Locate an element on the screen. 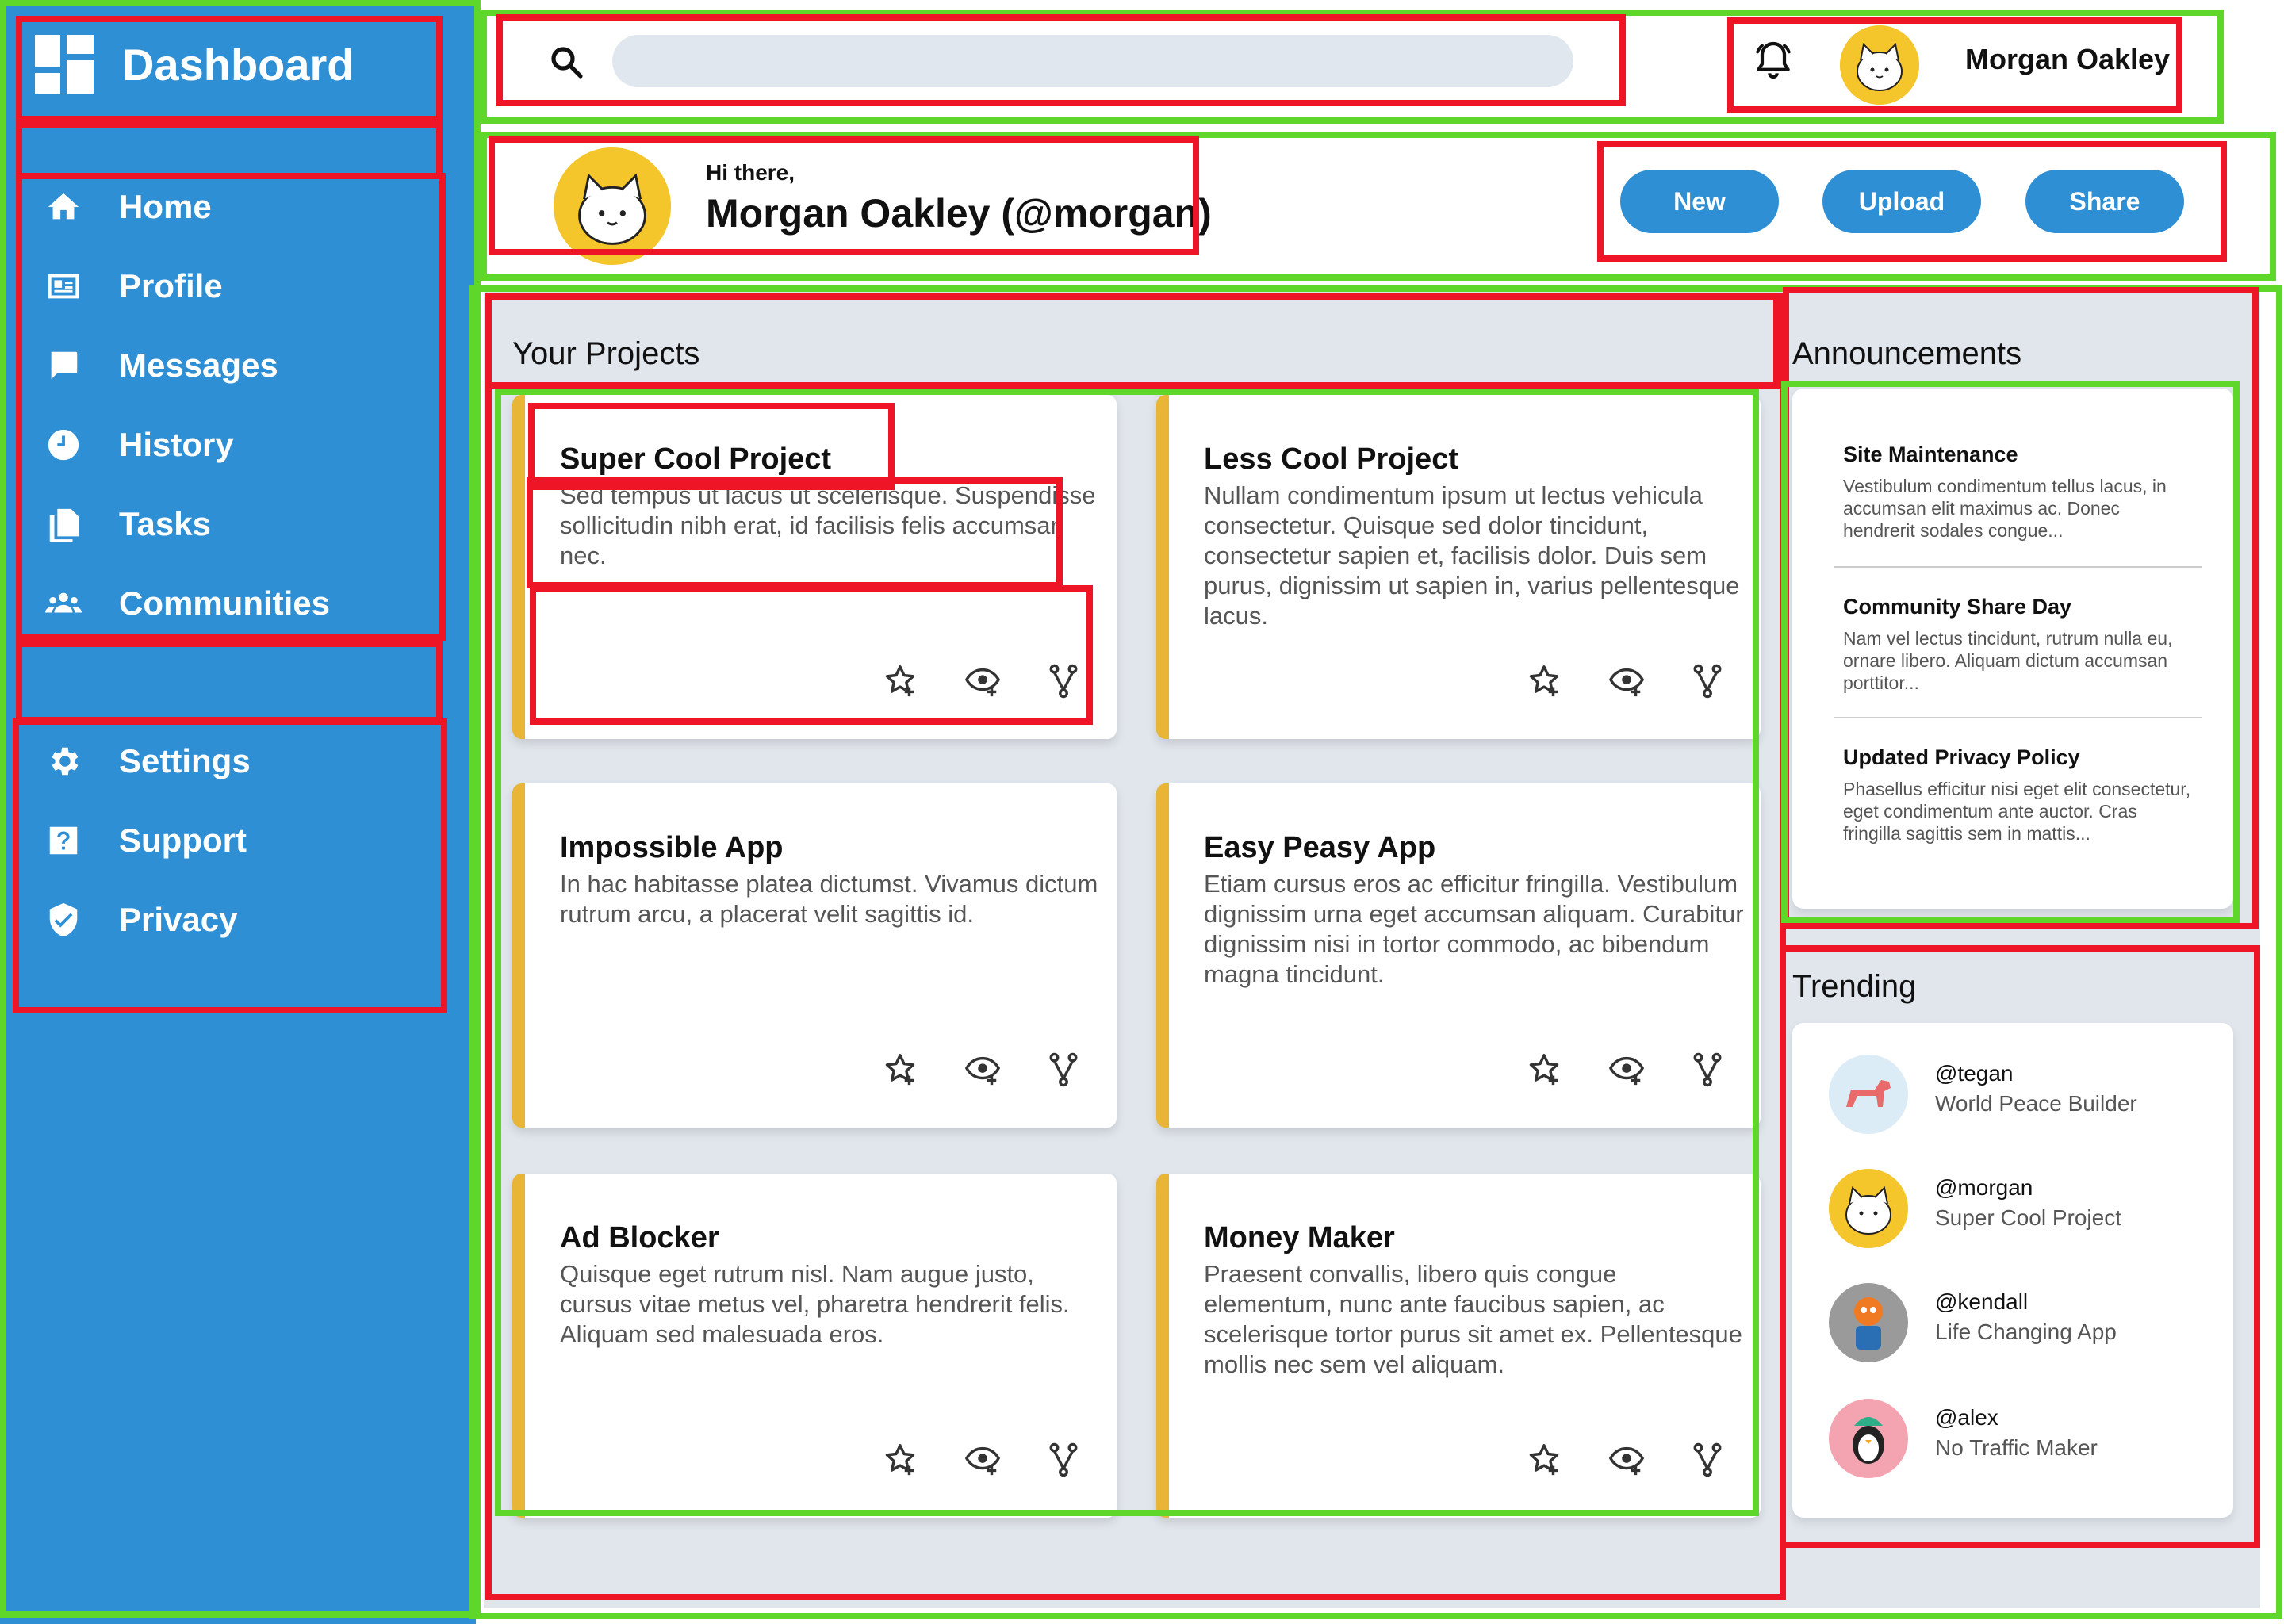 Image resolution: width=2284 pixels, height=1624 pixels. home-icon is located at coordinates (63, 207).